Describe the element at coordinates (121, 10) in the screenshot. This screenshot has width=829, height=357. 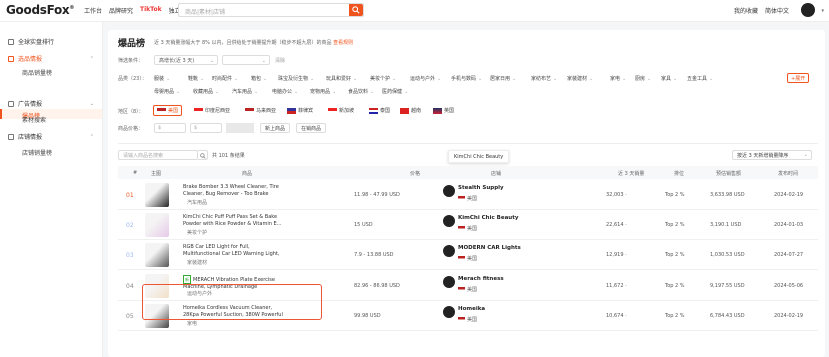
I see `nav-brand-research: 品牌研究` at that location.